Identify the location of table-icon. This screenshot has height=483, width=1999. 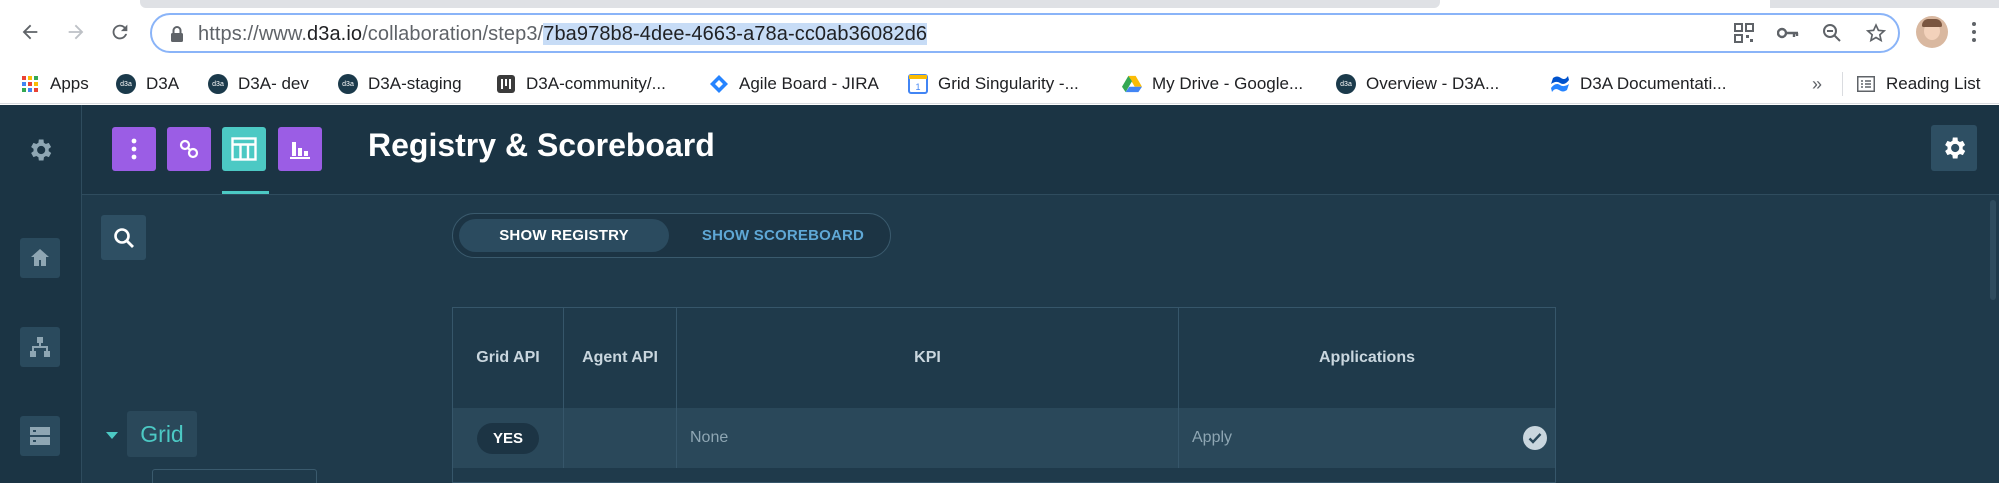
(244, 149).